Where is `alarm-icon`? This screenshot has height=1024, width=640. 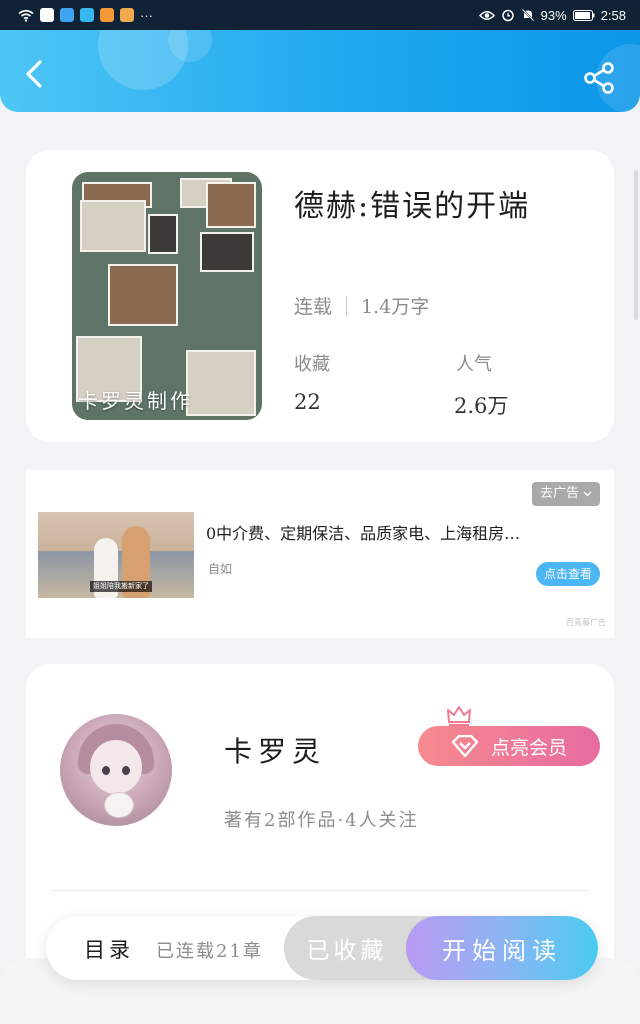
alarm-icon is located at coordinates (507, 15).